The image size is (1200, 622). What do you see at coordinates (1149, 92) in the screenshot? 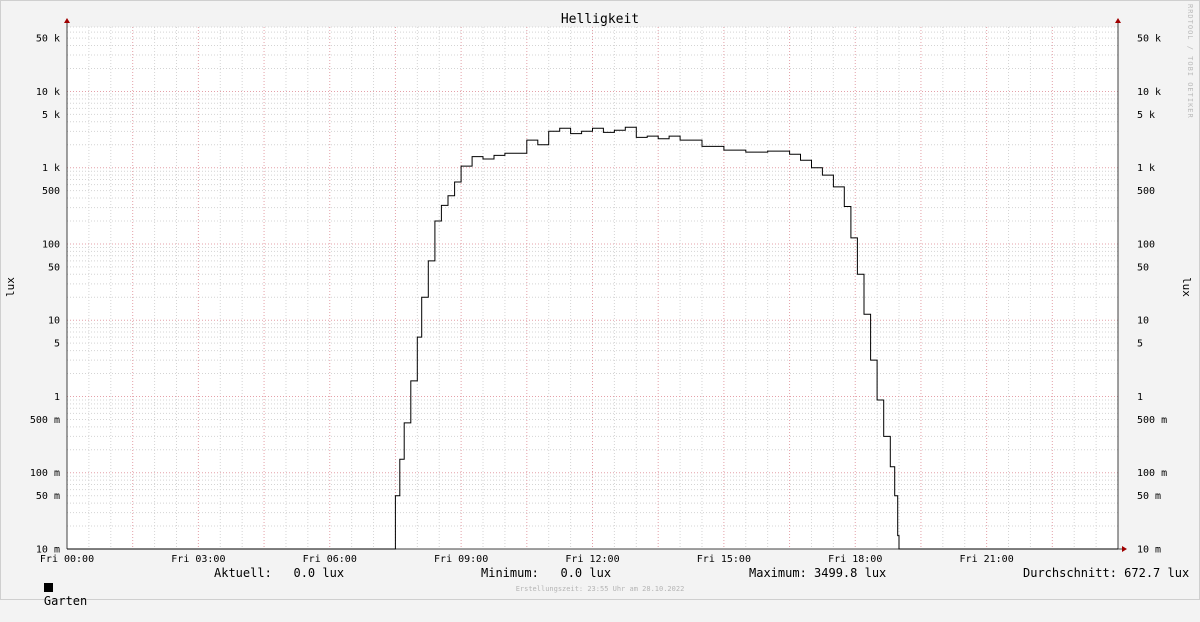
I see `y-tick-label-right: 10 k` at bounding box center [1149, 92].